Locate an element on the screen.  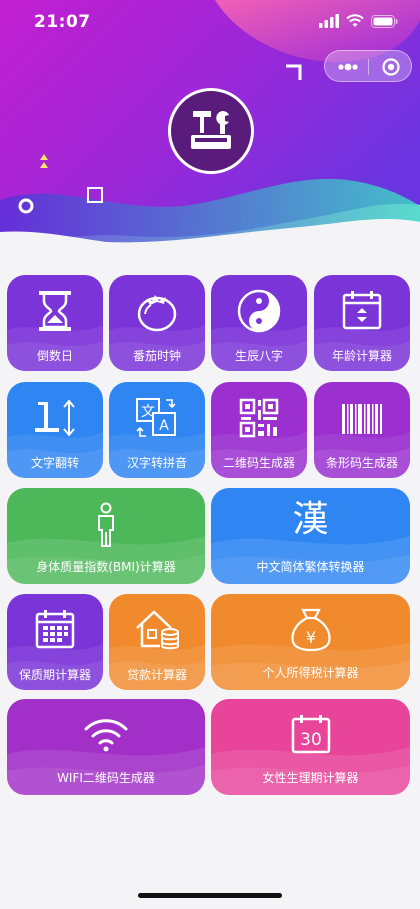
wifi-status-icon is located at coordinates (355, 20).